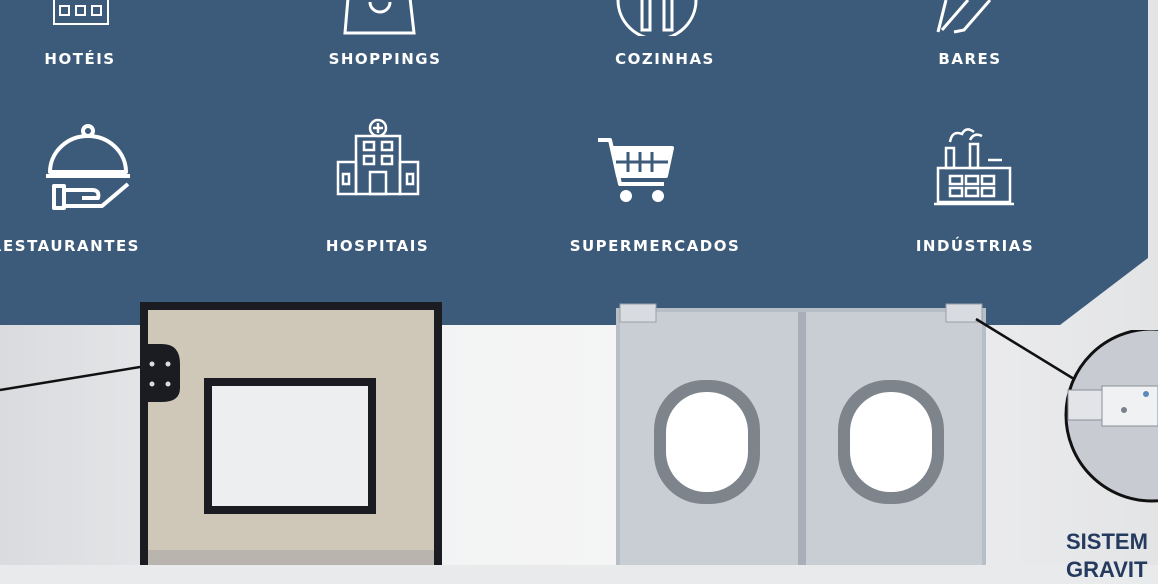 The height and width of the screenshot is (584, 1158). I want to click on category-label-shoppings: SHOPPINGS, so click(385, 59).